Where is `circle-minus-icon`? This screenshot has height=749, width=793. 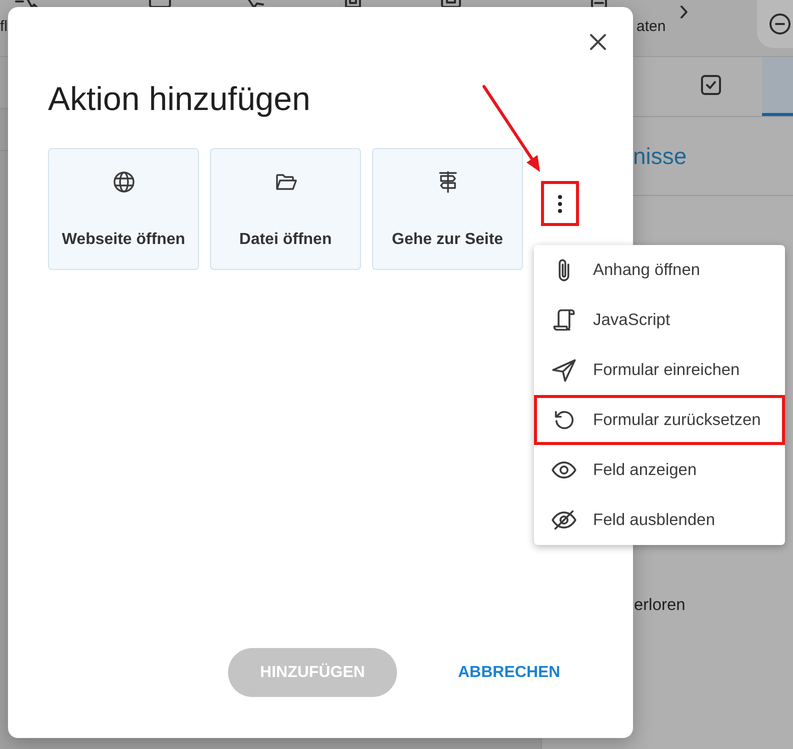 circle-minus-icon is located at coordinates (780, 24).